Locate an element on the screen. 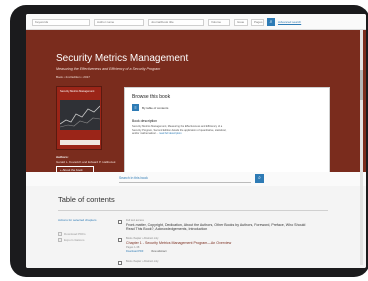 The width and height of the screenshot is (368, 281). read-full-description-link: read full description is located at coordinates (170, 133).